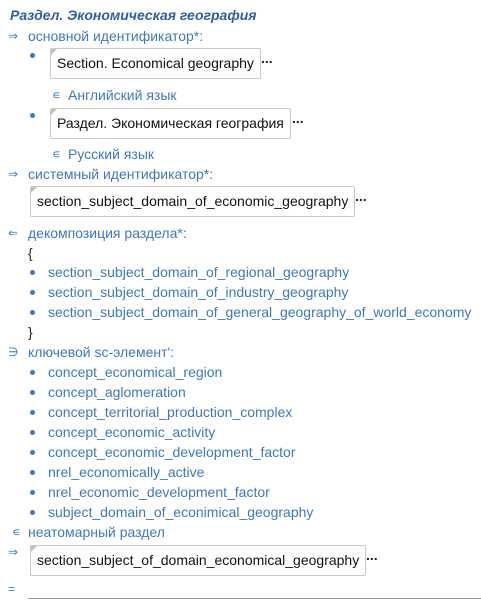 The width and height of the screenshot is (481, 602). Describe the element at coordinates (120, 174) in the screenshot. I see `system-identifier-label: системный идентификатор*:` at that location.